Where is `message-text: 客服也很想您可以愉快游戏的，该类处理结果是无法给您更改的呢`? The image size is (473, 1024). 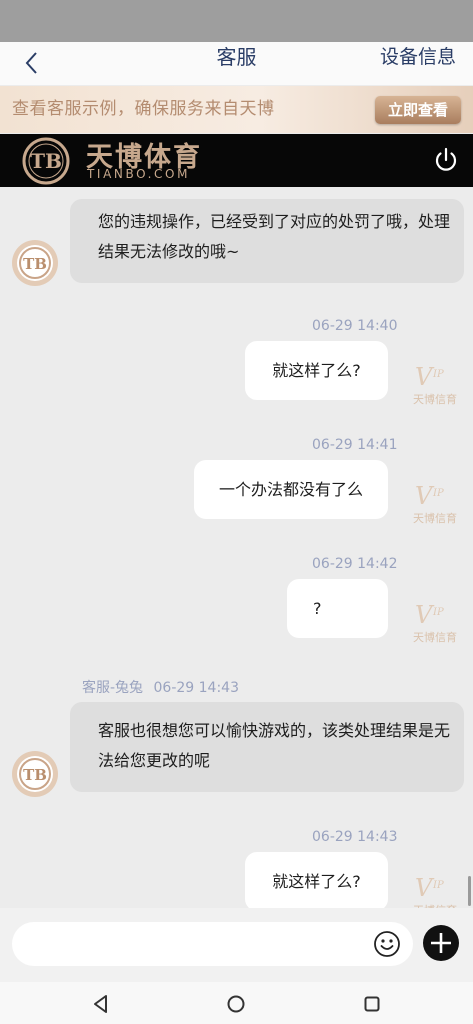
message-text: 客服也很想您可以愉快游戏的，该类处理结果是无法给您更改的呢 is located at coordinates (274, 745).